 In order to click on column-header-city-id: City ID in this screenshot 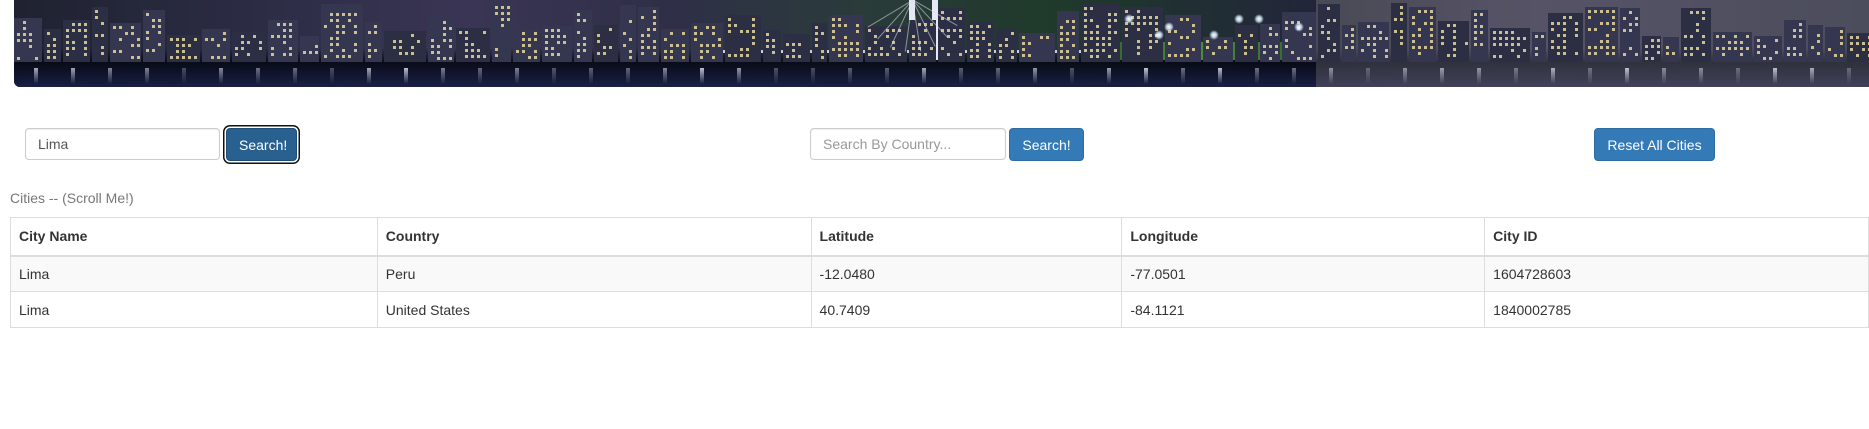, I will do `click(1676, 237)`.